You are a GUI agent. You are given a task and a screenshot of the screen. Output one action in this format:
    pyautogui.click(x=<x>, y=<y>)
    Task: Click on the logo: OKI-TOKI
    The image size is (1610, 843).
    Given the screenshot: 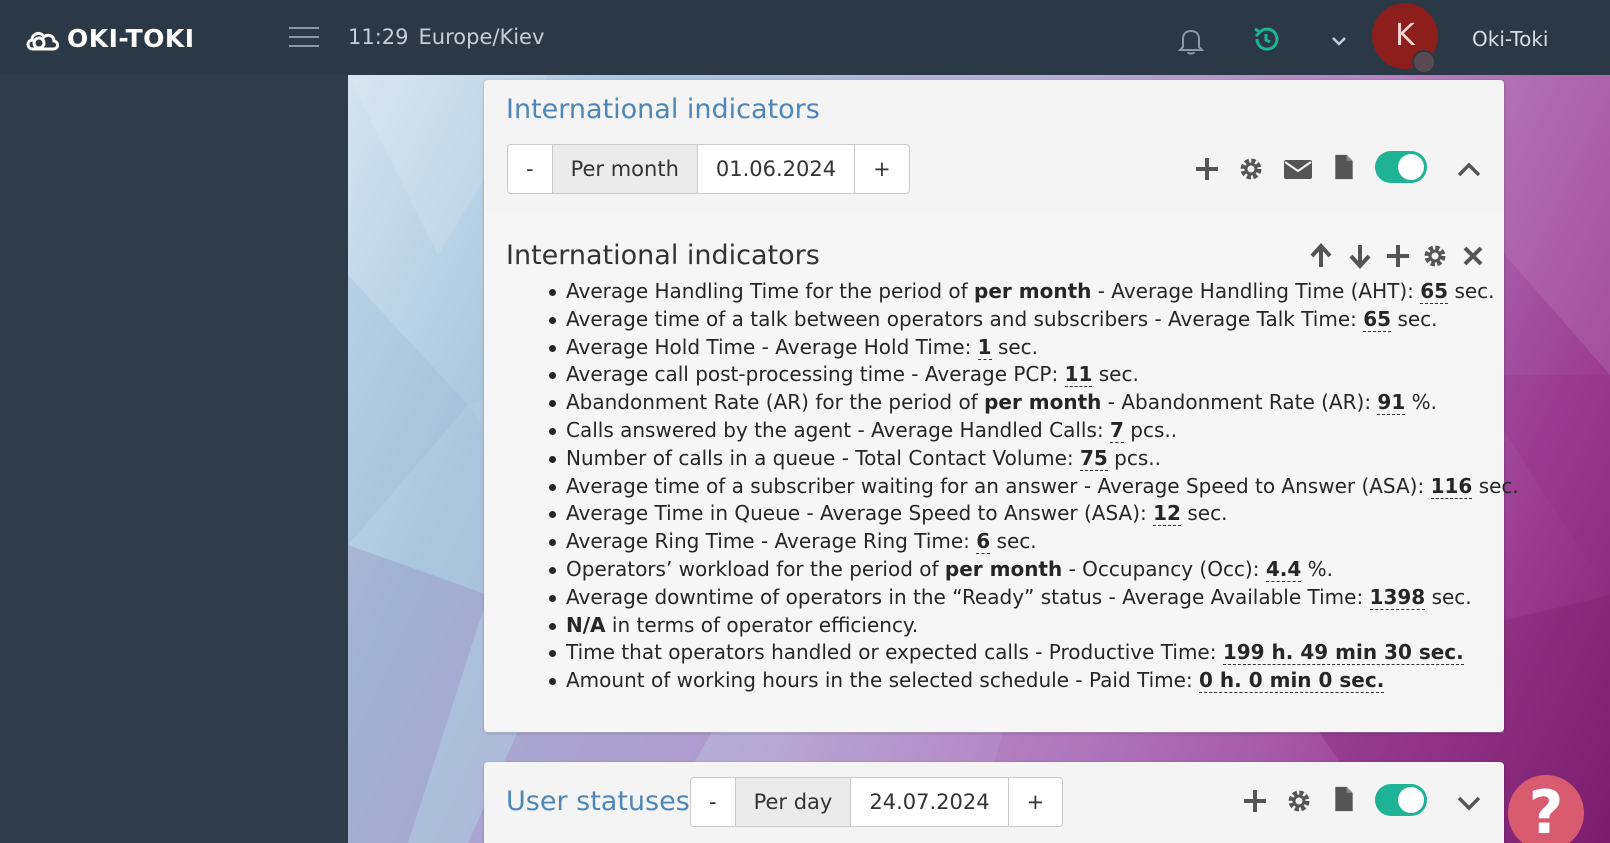 What is the action you would take?
    pyautogui.click(x=109, y=38)
    